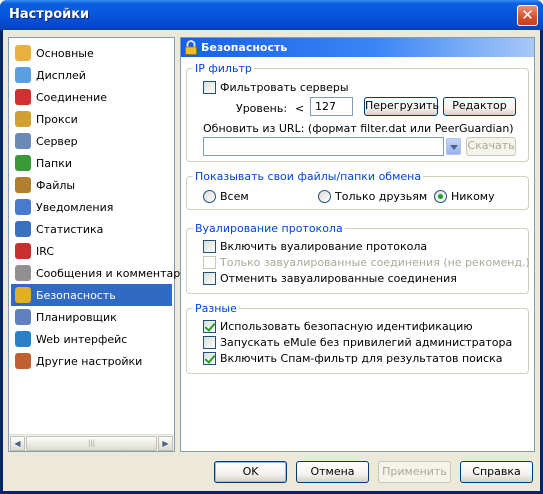 The width and height of the screenshot is (543, 494). What do you see at coordinates (23, 119) in the screenshot?
I see `proxy-icon` at bounding box center [23, 119].